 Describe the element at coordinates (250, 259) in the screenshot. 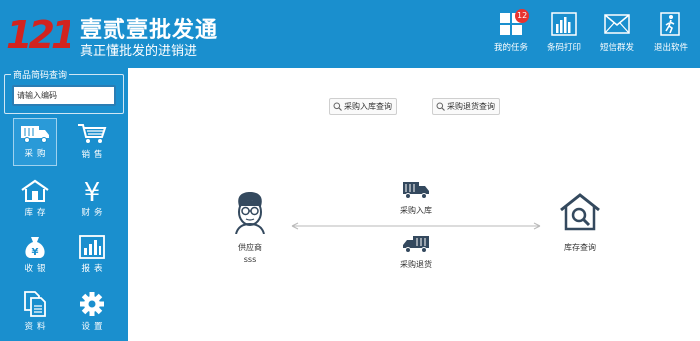

I see `supplier-name: sss` at that location.